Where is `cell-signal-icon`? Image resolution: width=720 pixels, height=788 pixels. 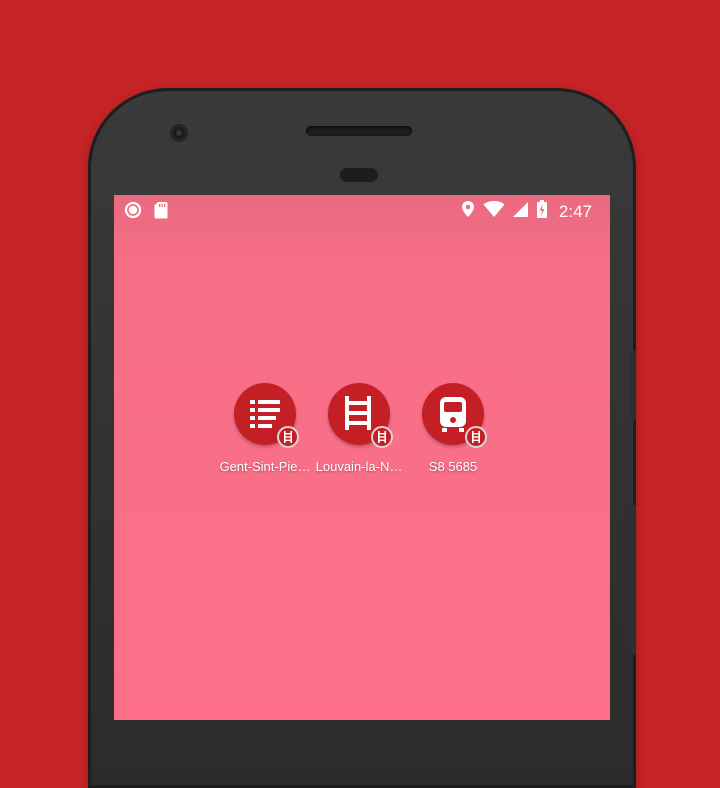
cell-signal-icon is located at coordinates (520, 211).